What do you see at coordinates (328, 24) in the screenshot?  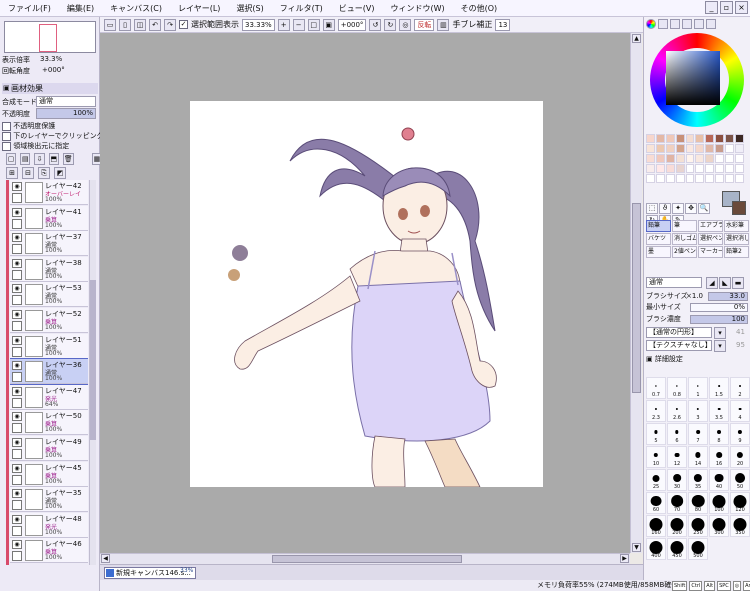 I see `zoom-fit-button: ▣` at bounding box center [328, 24].